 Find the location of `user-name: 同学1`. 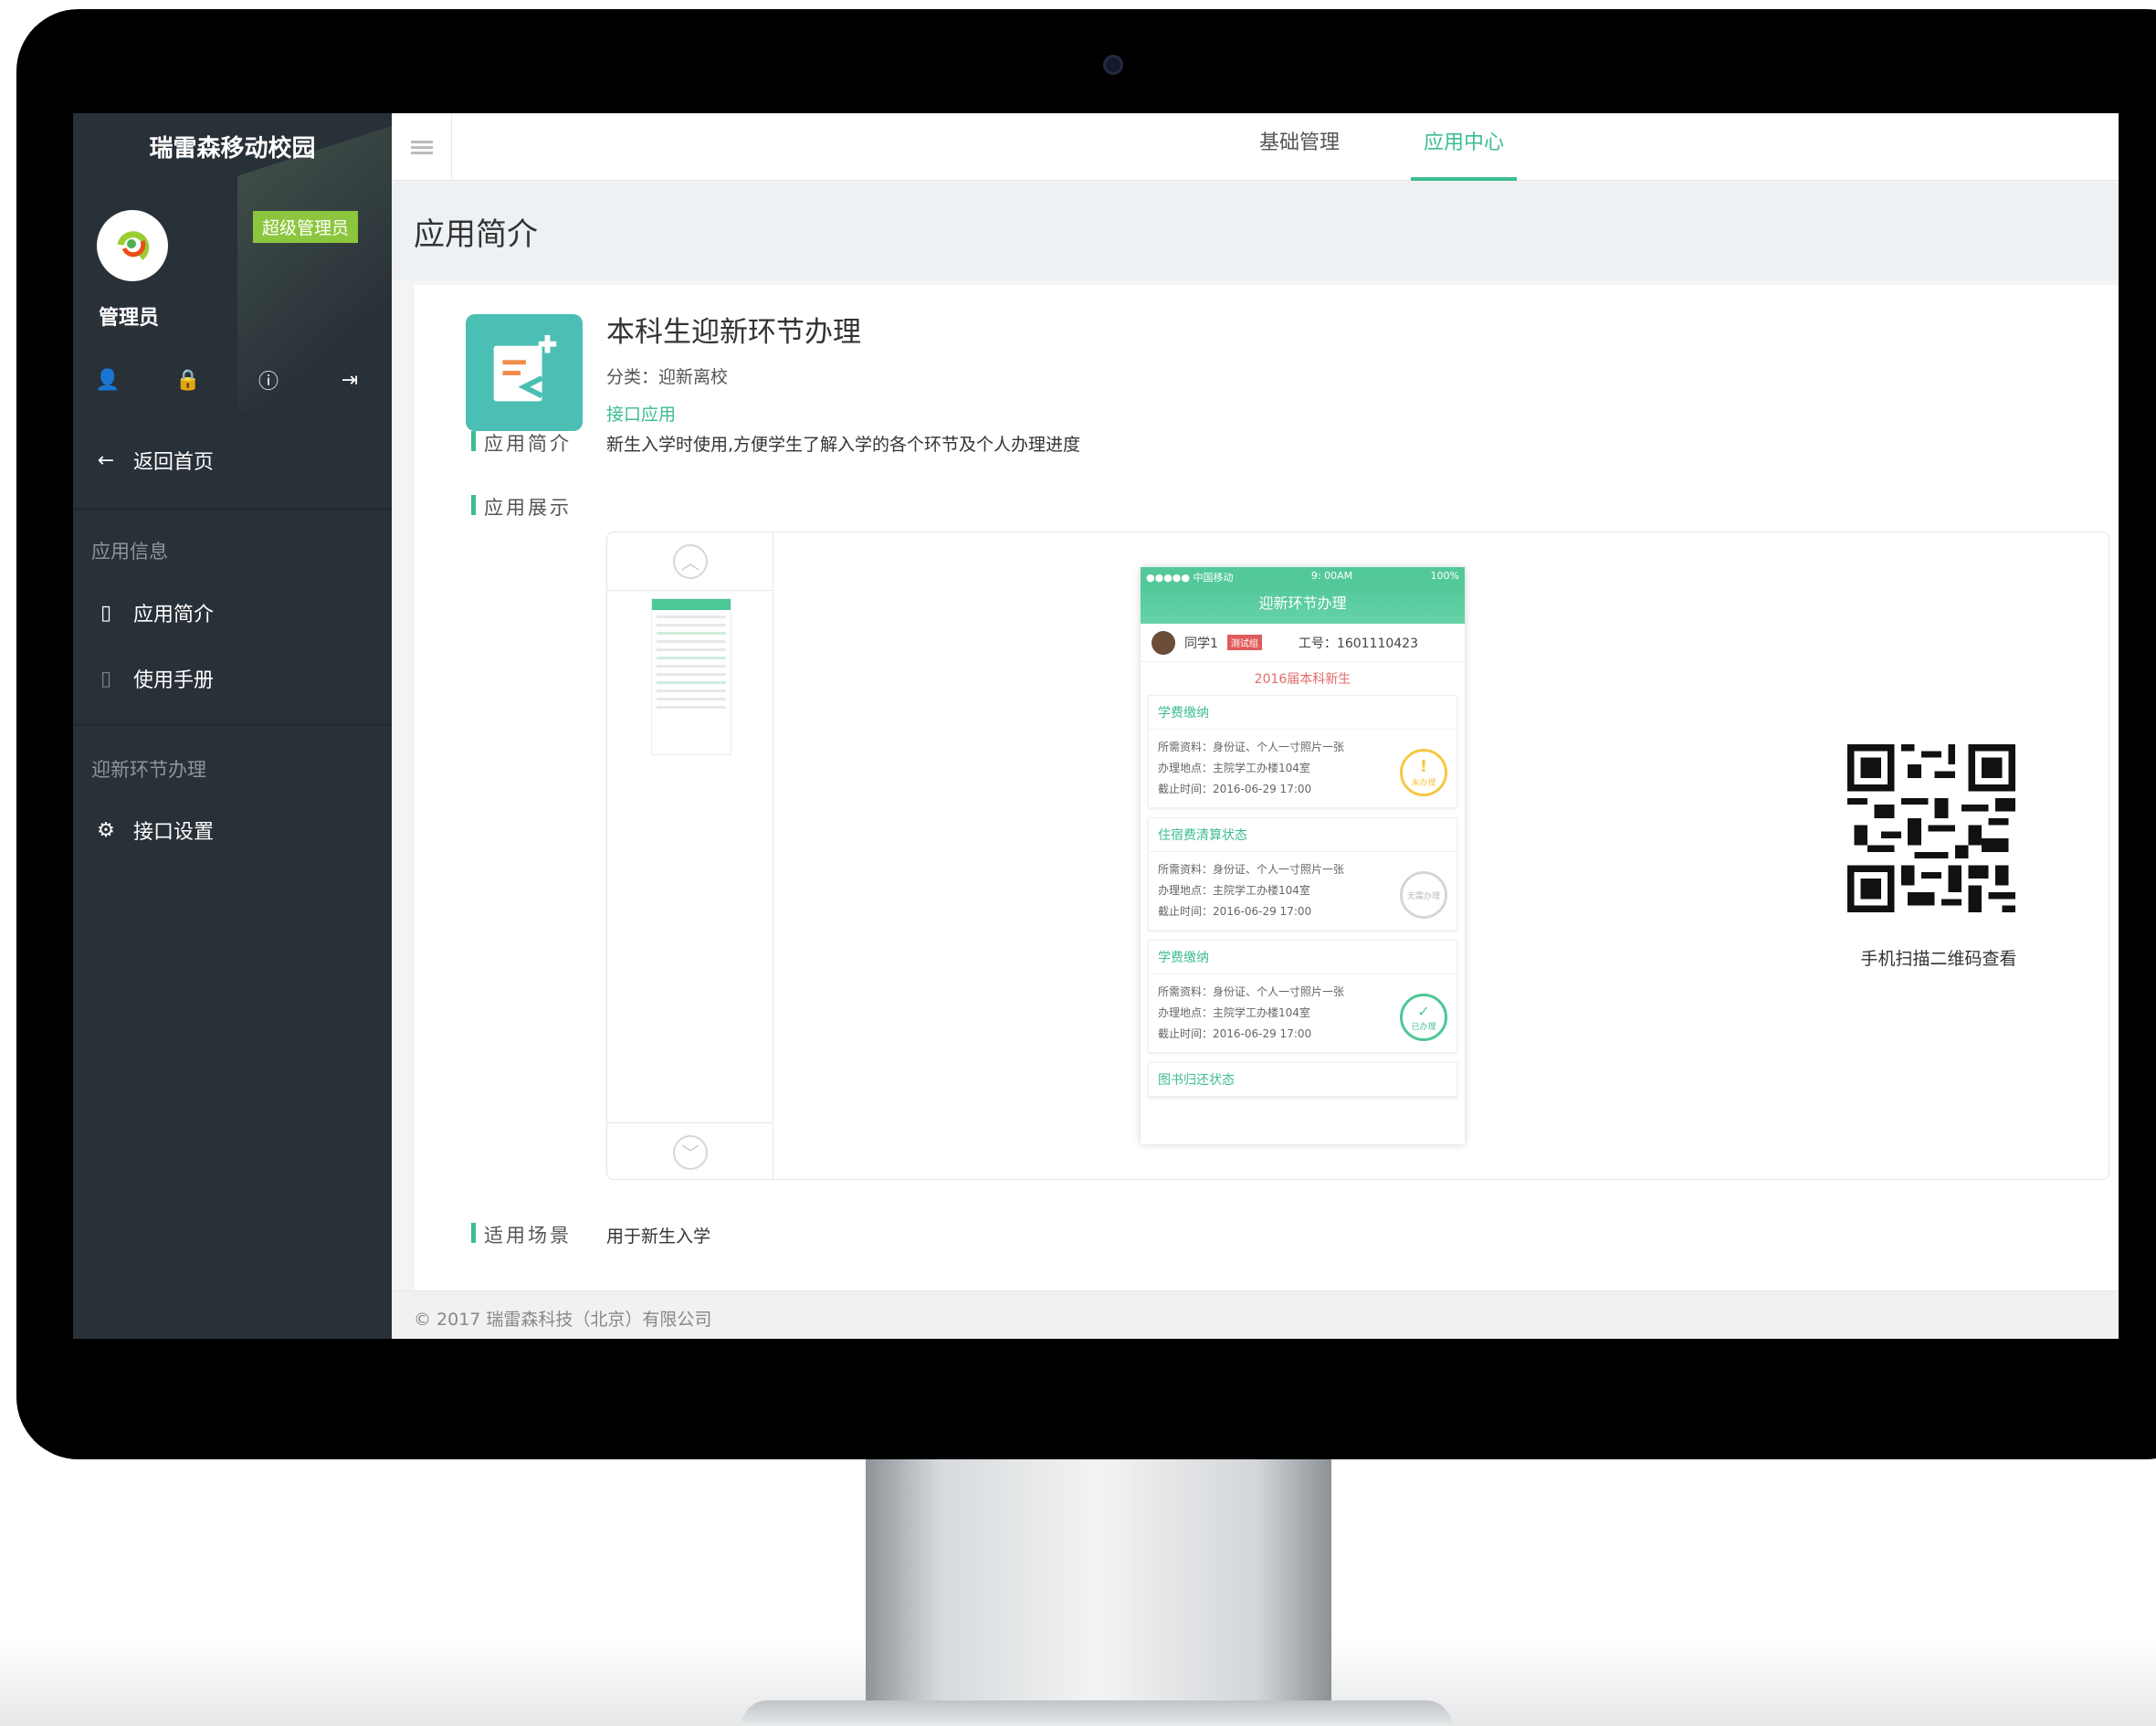

user-name: 同学1 is located at coordinates (1201, 644).